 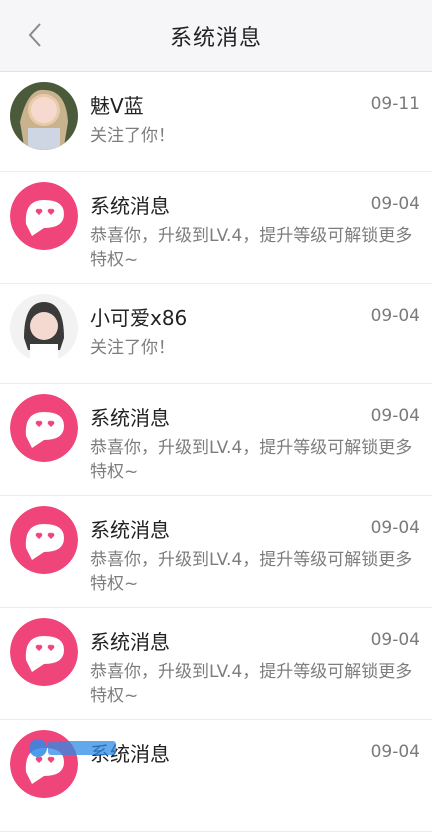 I want to click on sender-name: 魅V蓝, so click(x=117, y=104).